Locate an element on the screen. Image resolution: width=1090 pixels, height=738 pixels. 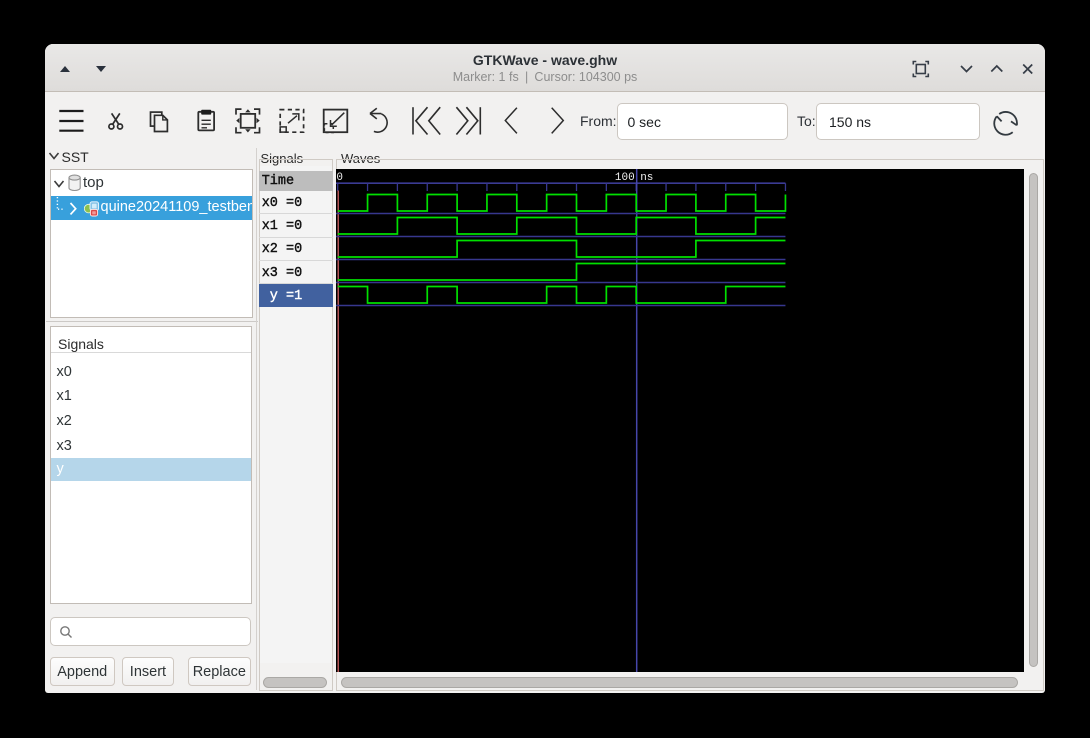
svg-text: 100 is located at coordinates (625, 178).